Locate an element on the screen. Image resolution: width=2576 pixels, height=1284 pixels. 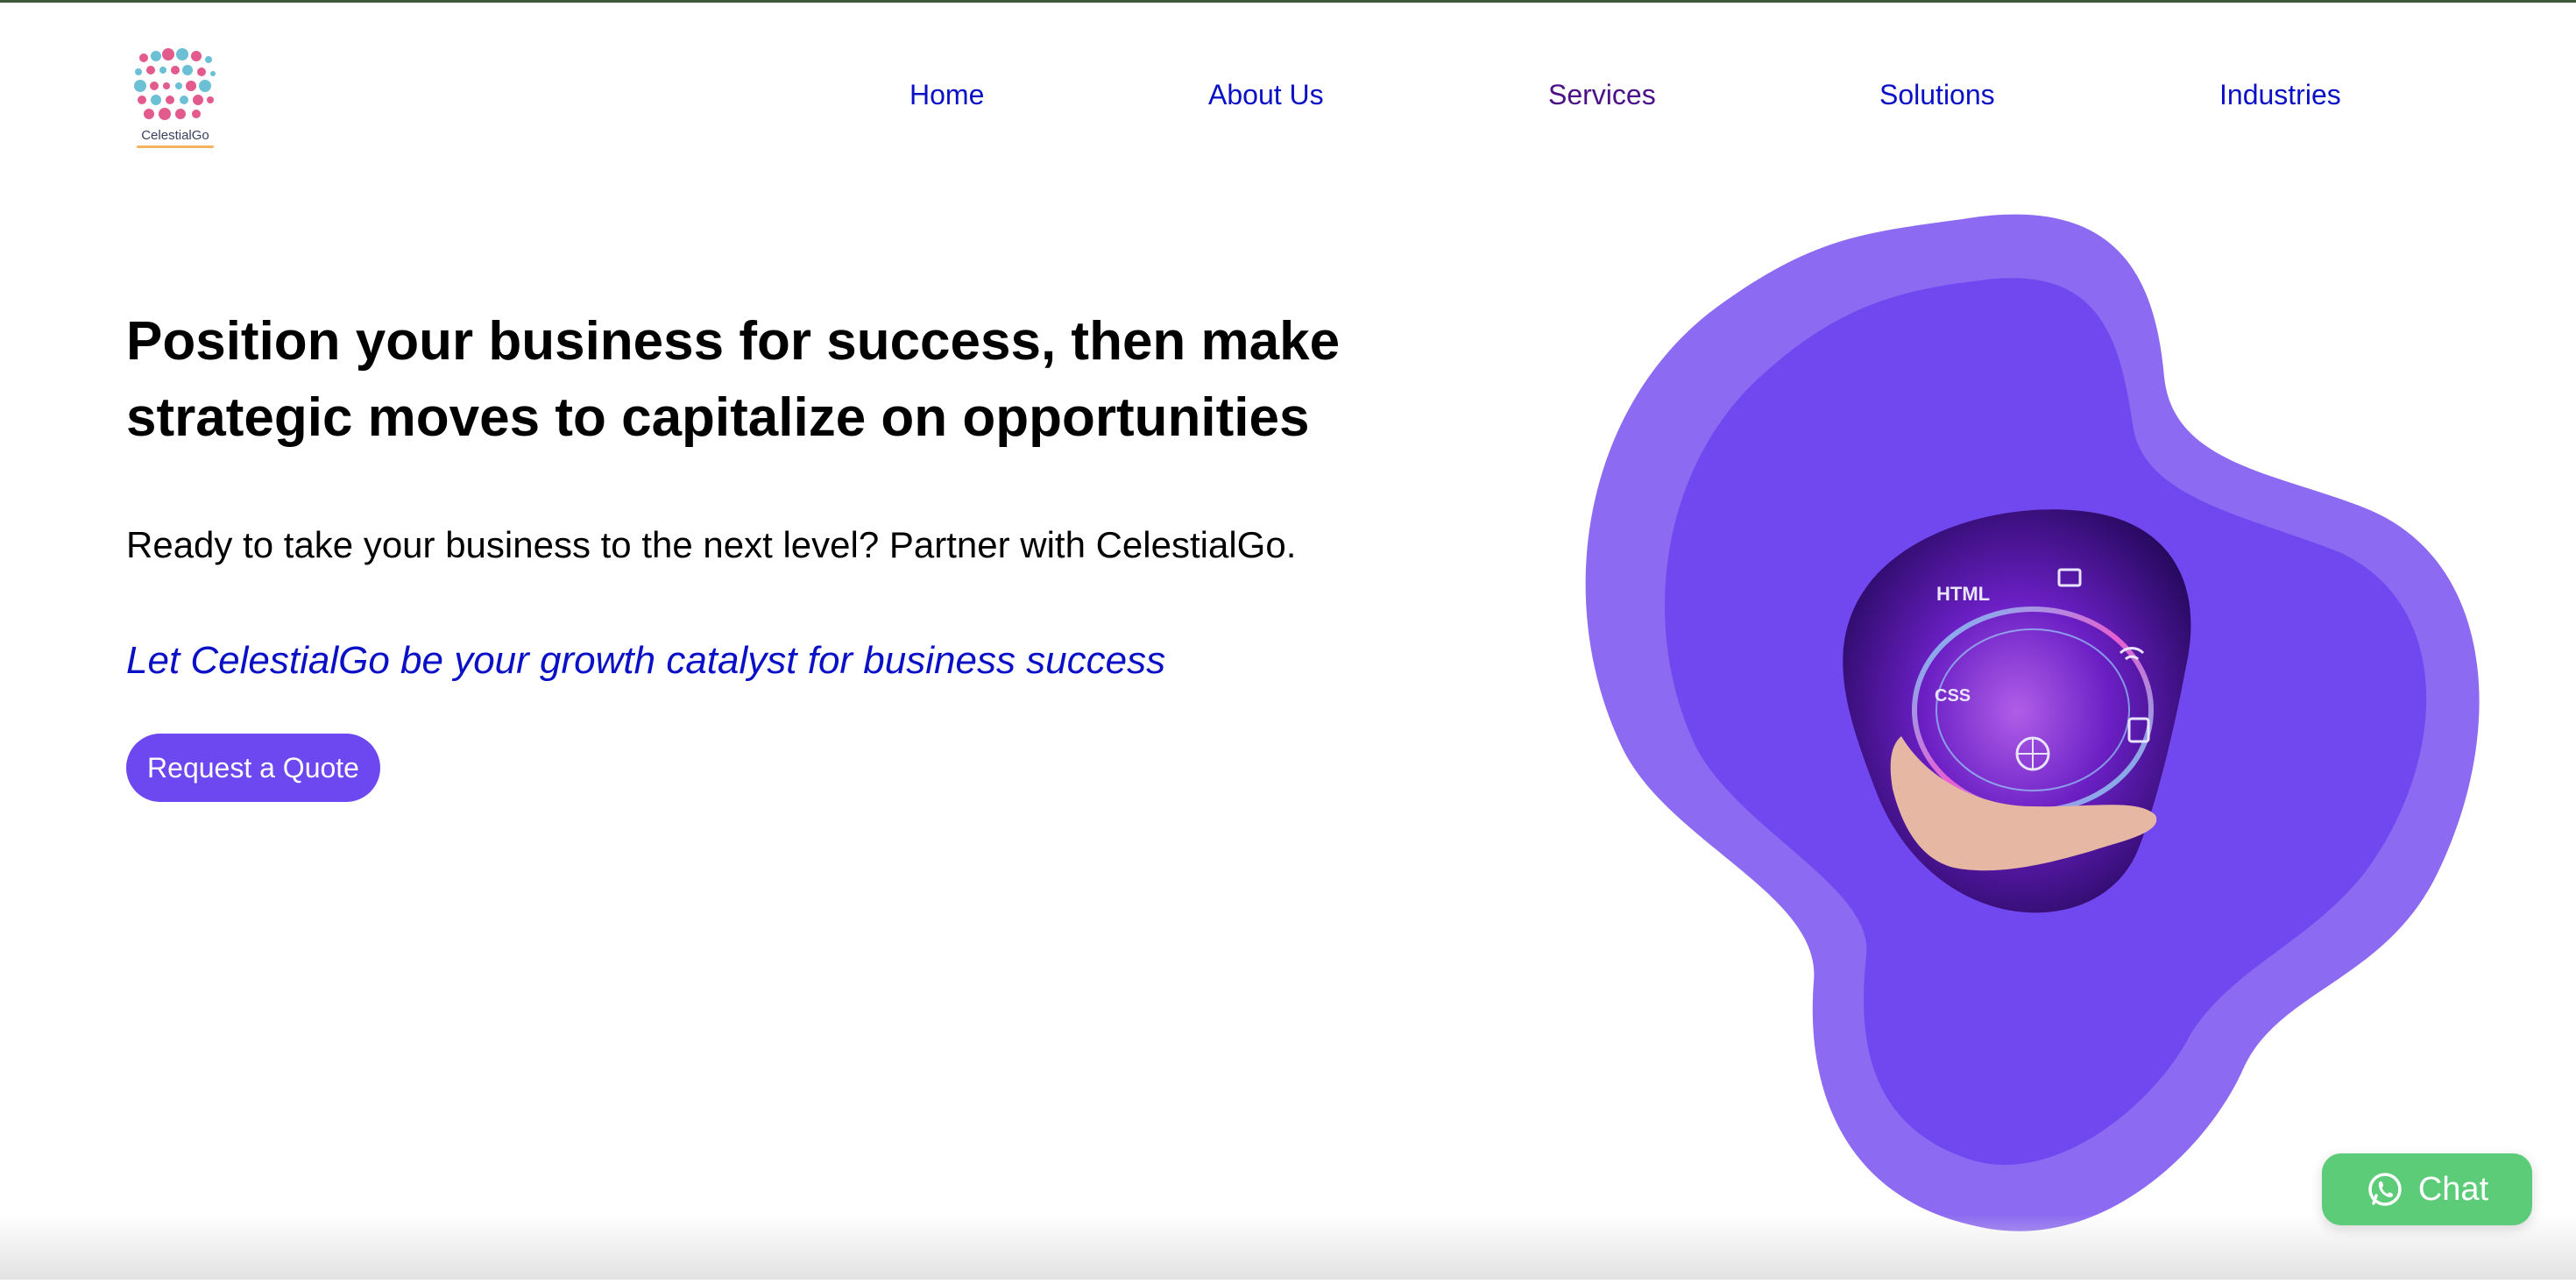
nav-item-solutions: Solutions is located at coordinates (1937, 95).